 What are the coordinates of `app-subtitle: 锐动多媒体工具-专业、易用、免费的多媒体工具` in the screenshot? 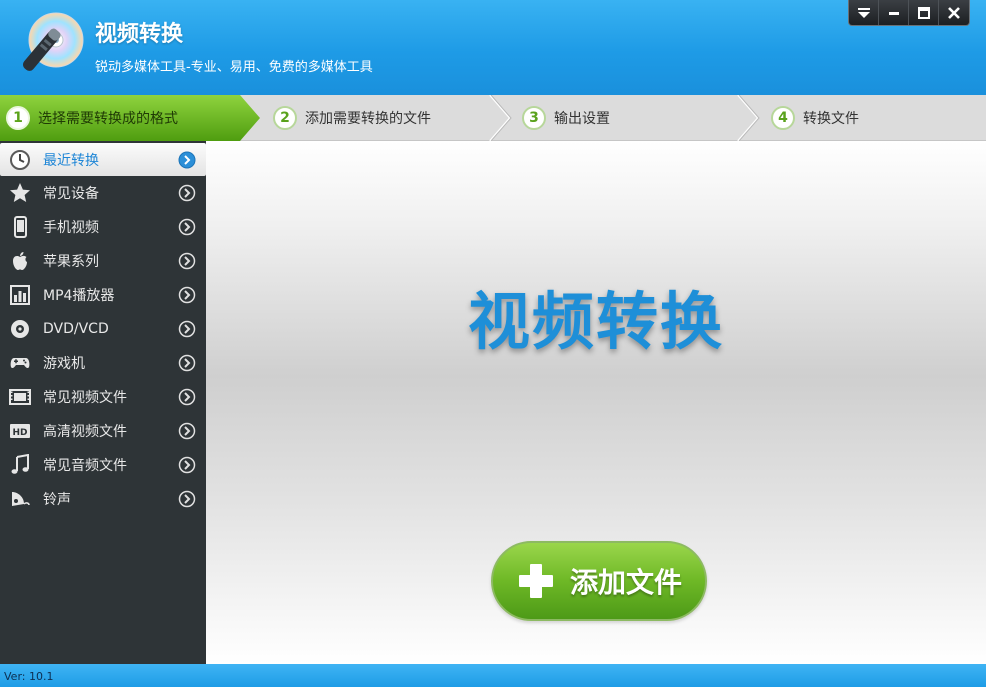 It's located at (234, 67).